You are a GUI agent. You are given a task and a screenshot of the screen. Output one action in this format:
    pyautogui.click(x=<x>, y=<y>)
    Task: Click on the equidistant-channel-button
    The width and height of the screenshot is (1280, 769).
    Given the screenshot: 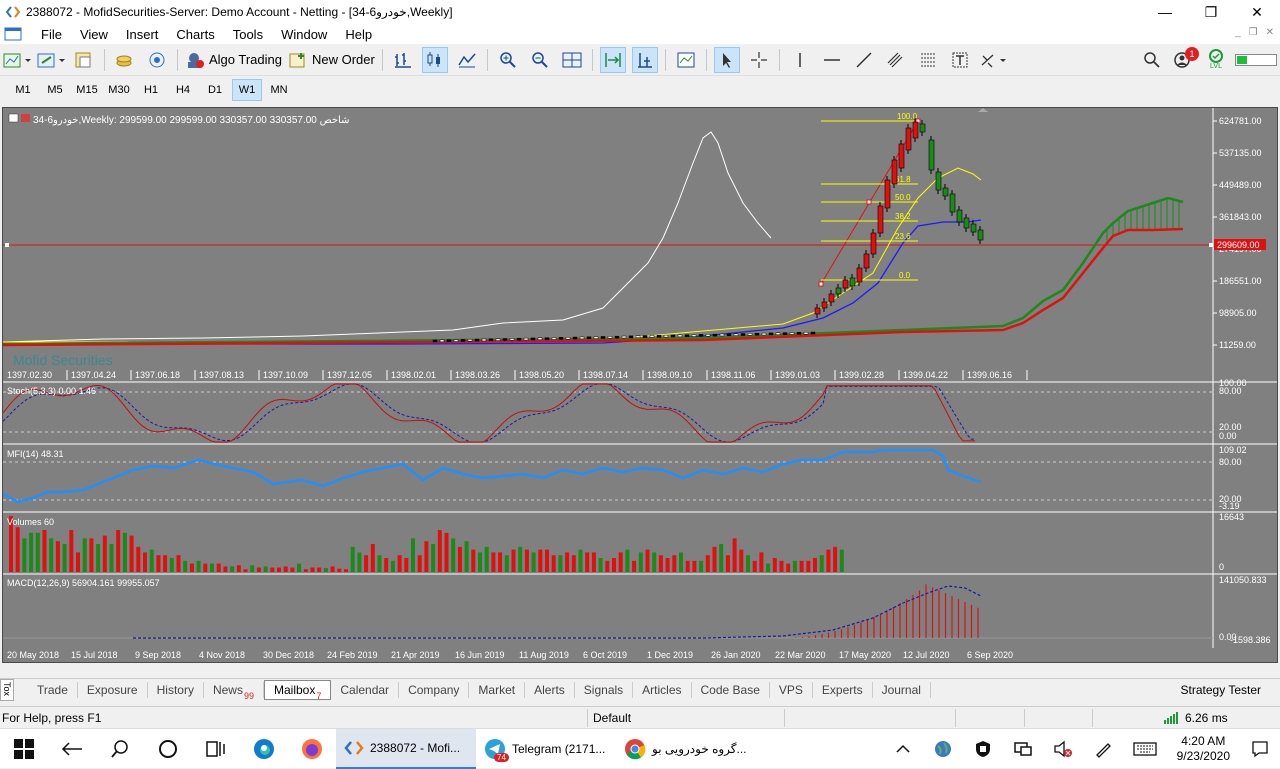 What is the action you would take?
    pyautogui.click(x=896, y=60)
    